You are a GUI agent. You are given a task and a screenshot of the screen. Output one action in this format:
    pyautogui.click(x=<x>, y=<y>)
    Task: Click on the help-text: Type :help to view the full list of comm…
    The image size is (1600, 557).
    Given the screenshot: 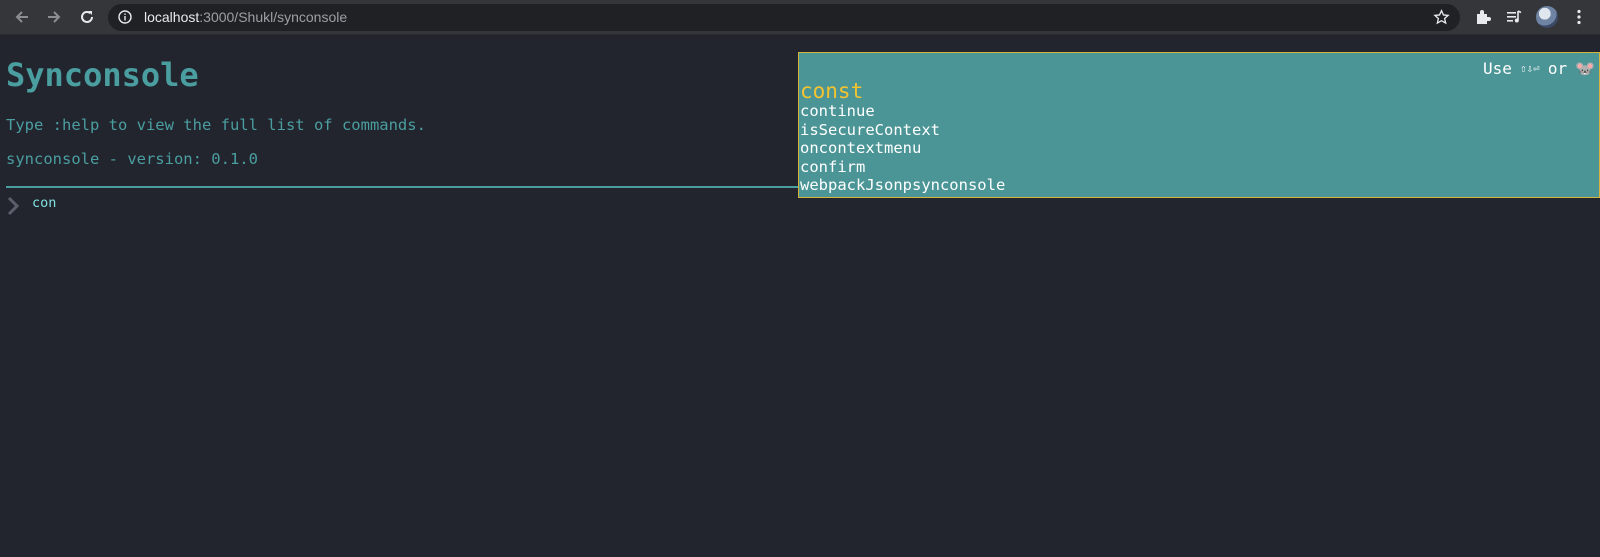 What is the action you would take?
    pyautogui.click(x=216, y=125)
    